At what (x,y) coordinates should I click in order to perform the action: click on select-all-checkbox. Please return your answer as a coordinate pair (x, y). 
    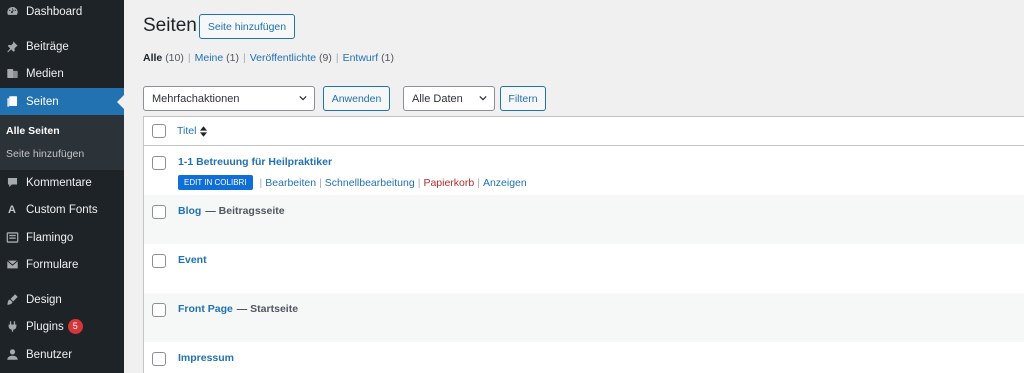
    Looking at the image, I should click on (159, 131).